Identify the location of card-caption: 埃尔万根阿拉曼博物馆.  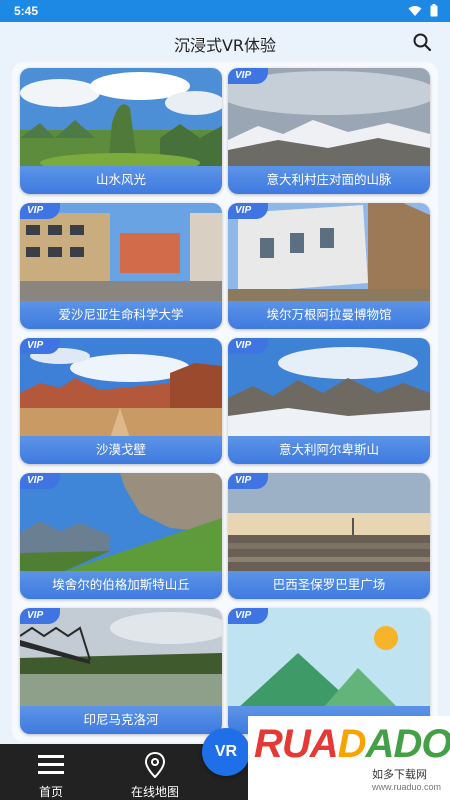
(329, 315).